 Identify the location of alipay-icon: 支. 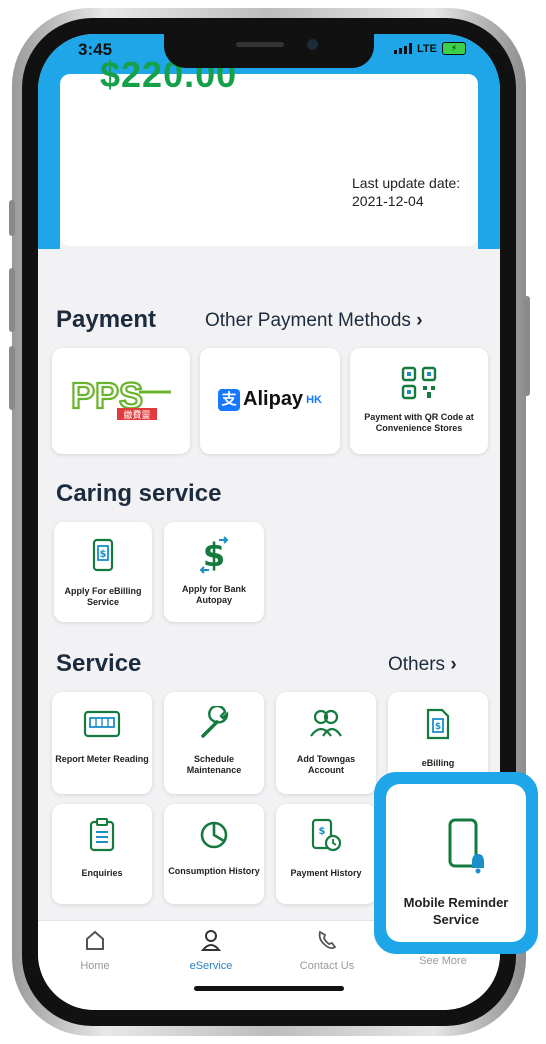
(229, 399).